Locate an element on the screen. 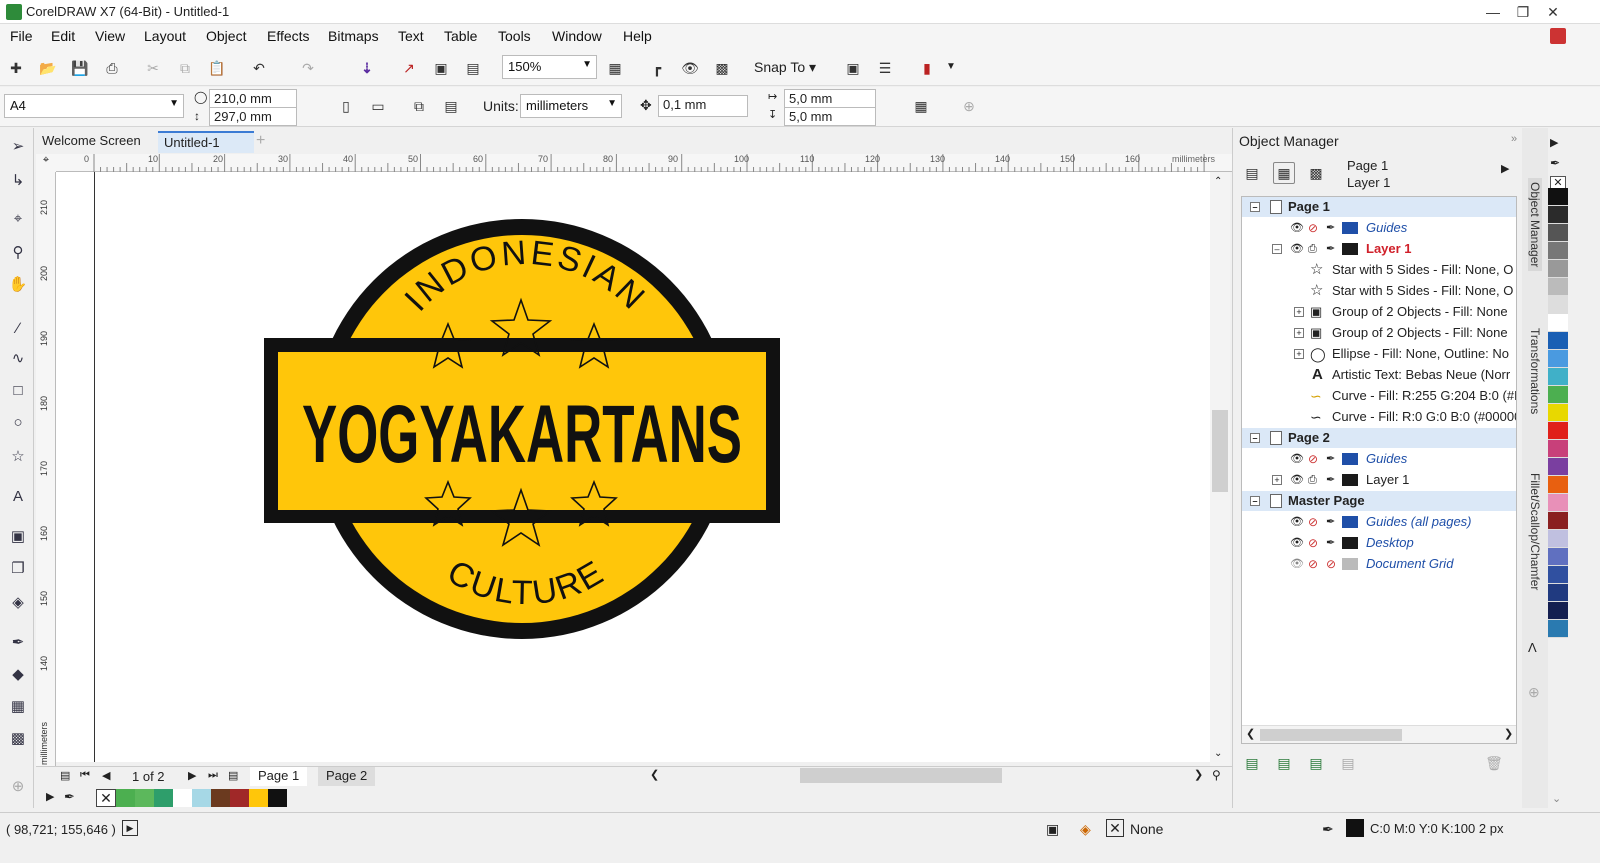 The image size is (1600, 863). tree-layer-1-p2: + 👁 ⎙ ✒ Layer 1 is located at coordinates (1379, 480).